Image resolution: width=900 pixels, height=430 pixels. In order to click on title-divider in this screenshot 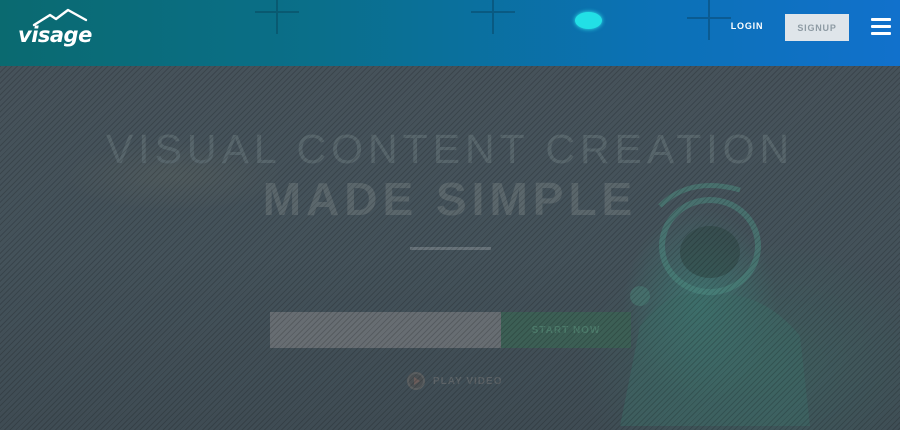, I will do `click(450, 248)`.